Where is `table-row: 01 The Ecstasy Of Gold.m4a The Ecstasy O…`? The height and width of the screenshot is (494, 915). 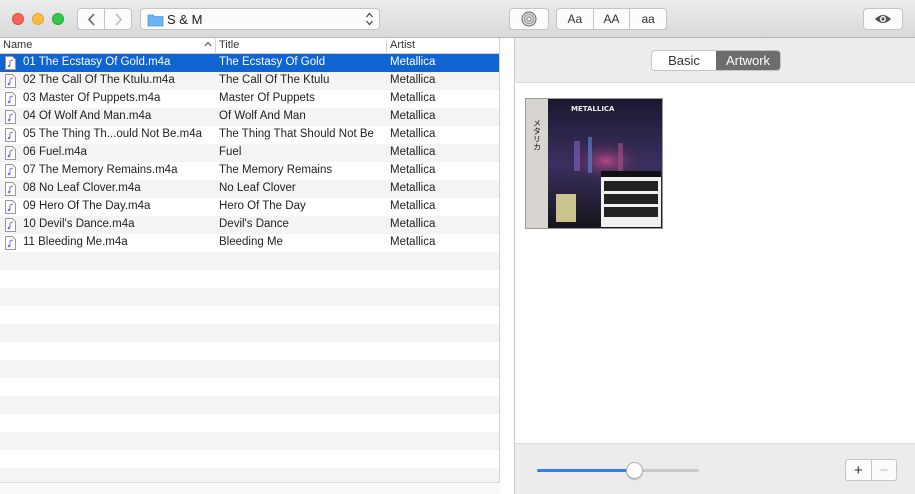
table-row: 01 The Ecstasy Of Gold.m4a The Ecstasy O… is located at coordinates (250, 63).